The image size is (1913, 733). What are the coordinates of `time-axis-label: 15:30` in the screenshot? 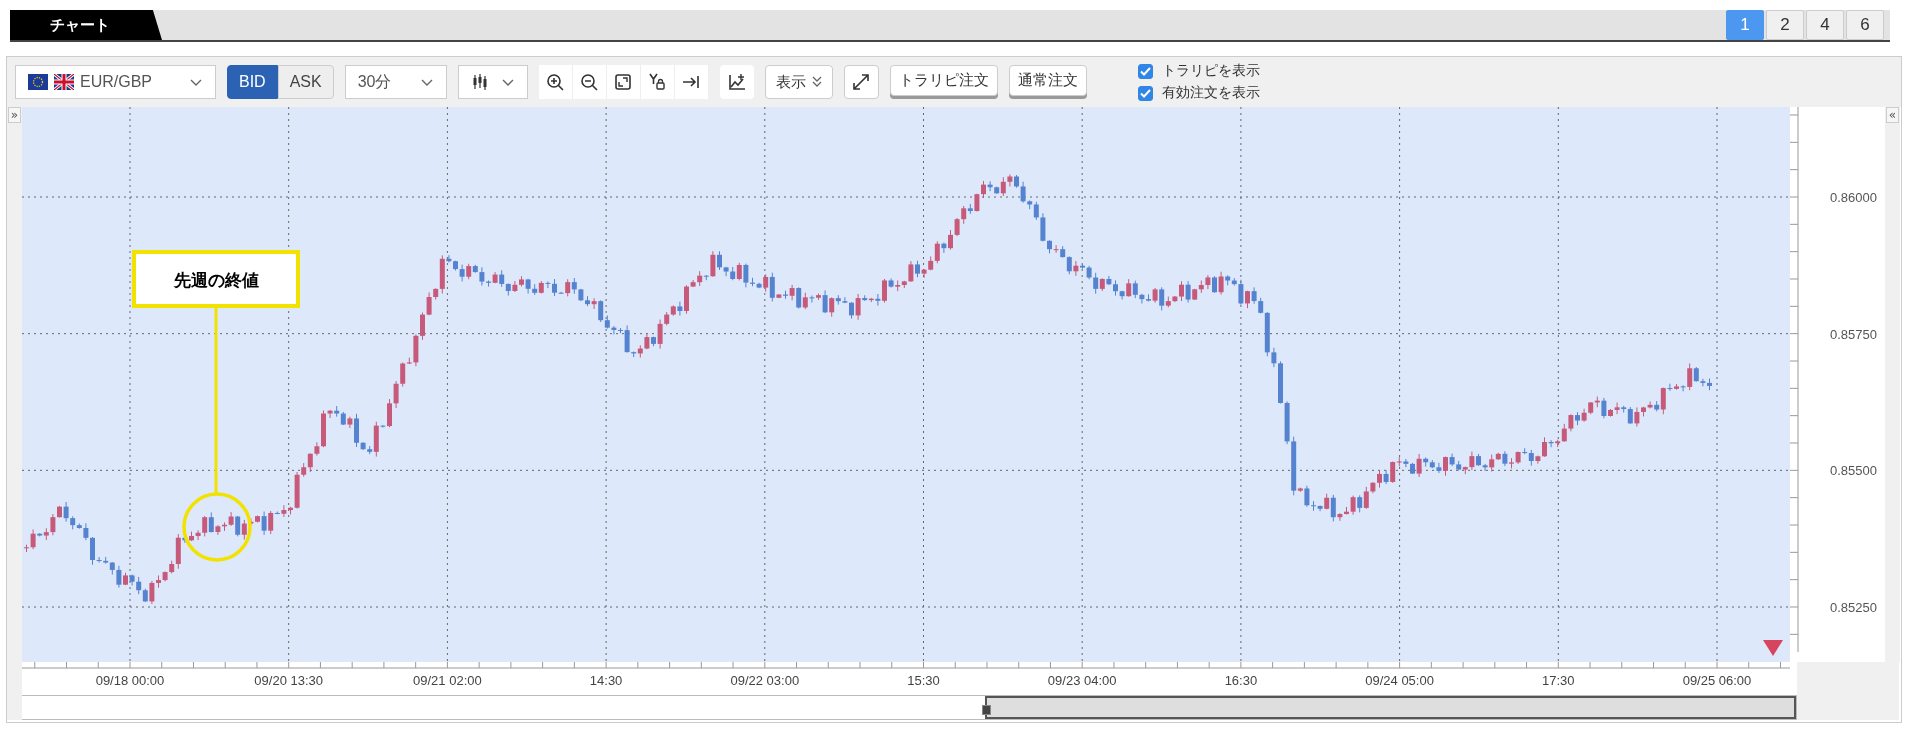 It's located at (923, 680).